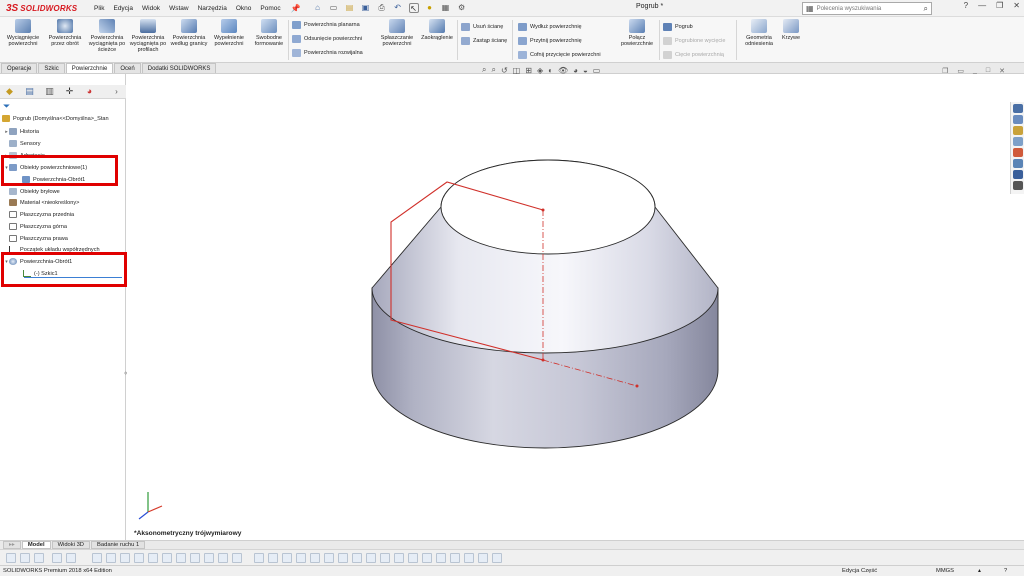 The image size is (1024, 576). I want to click on instant-2d-icon, so click(427, 558).